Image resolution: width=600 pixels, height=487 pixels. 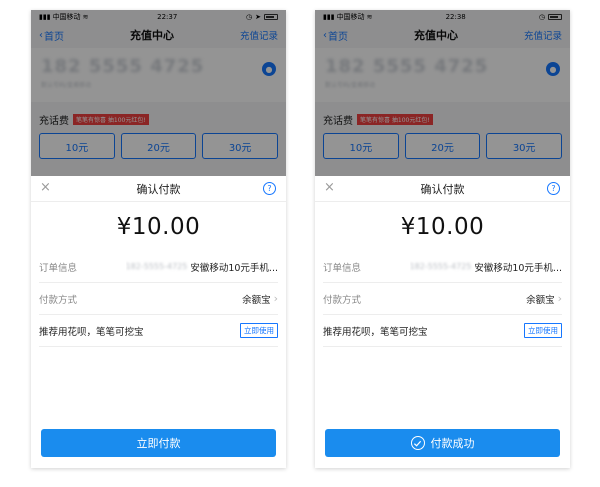 What do you see at coordinates (442, 443) in the screenshot?
I see `payment-success-button: 付款成功` at bounding box center [442, 443].